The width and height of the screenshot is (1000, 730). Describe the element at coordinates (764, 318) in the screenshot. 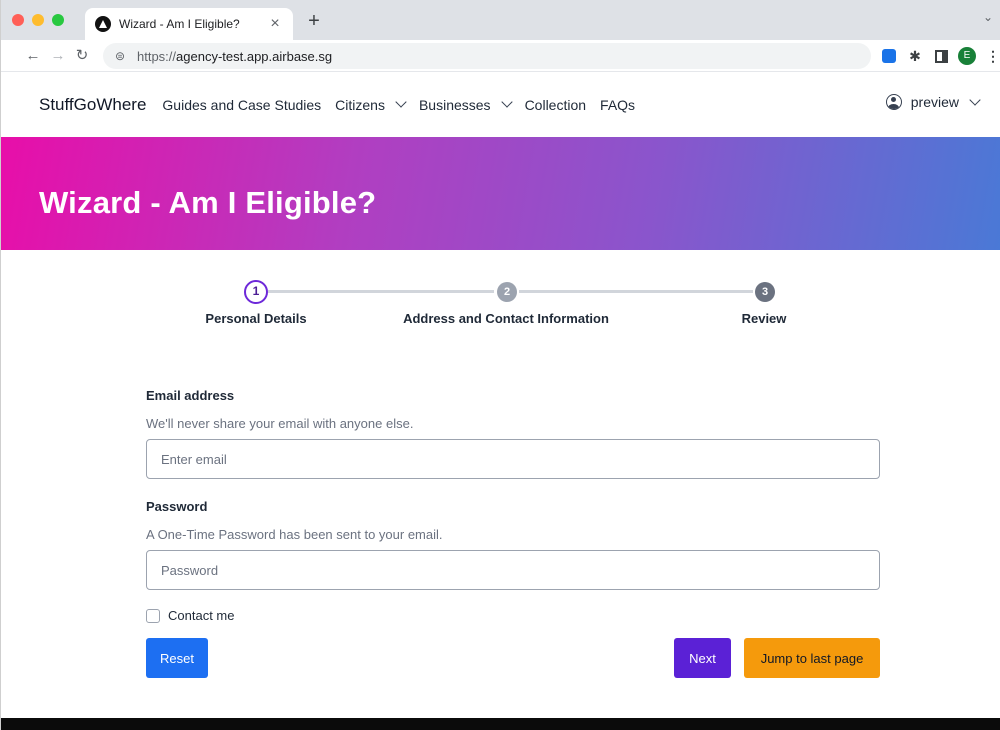

I see `step-3-label: Review` at that location.